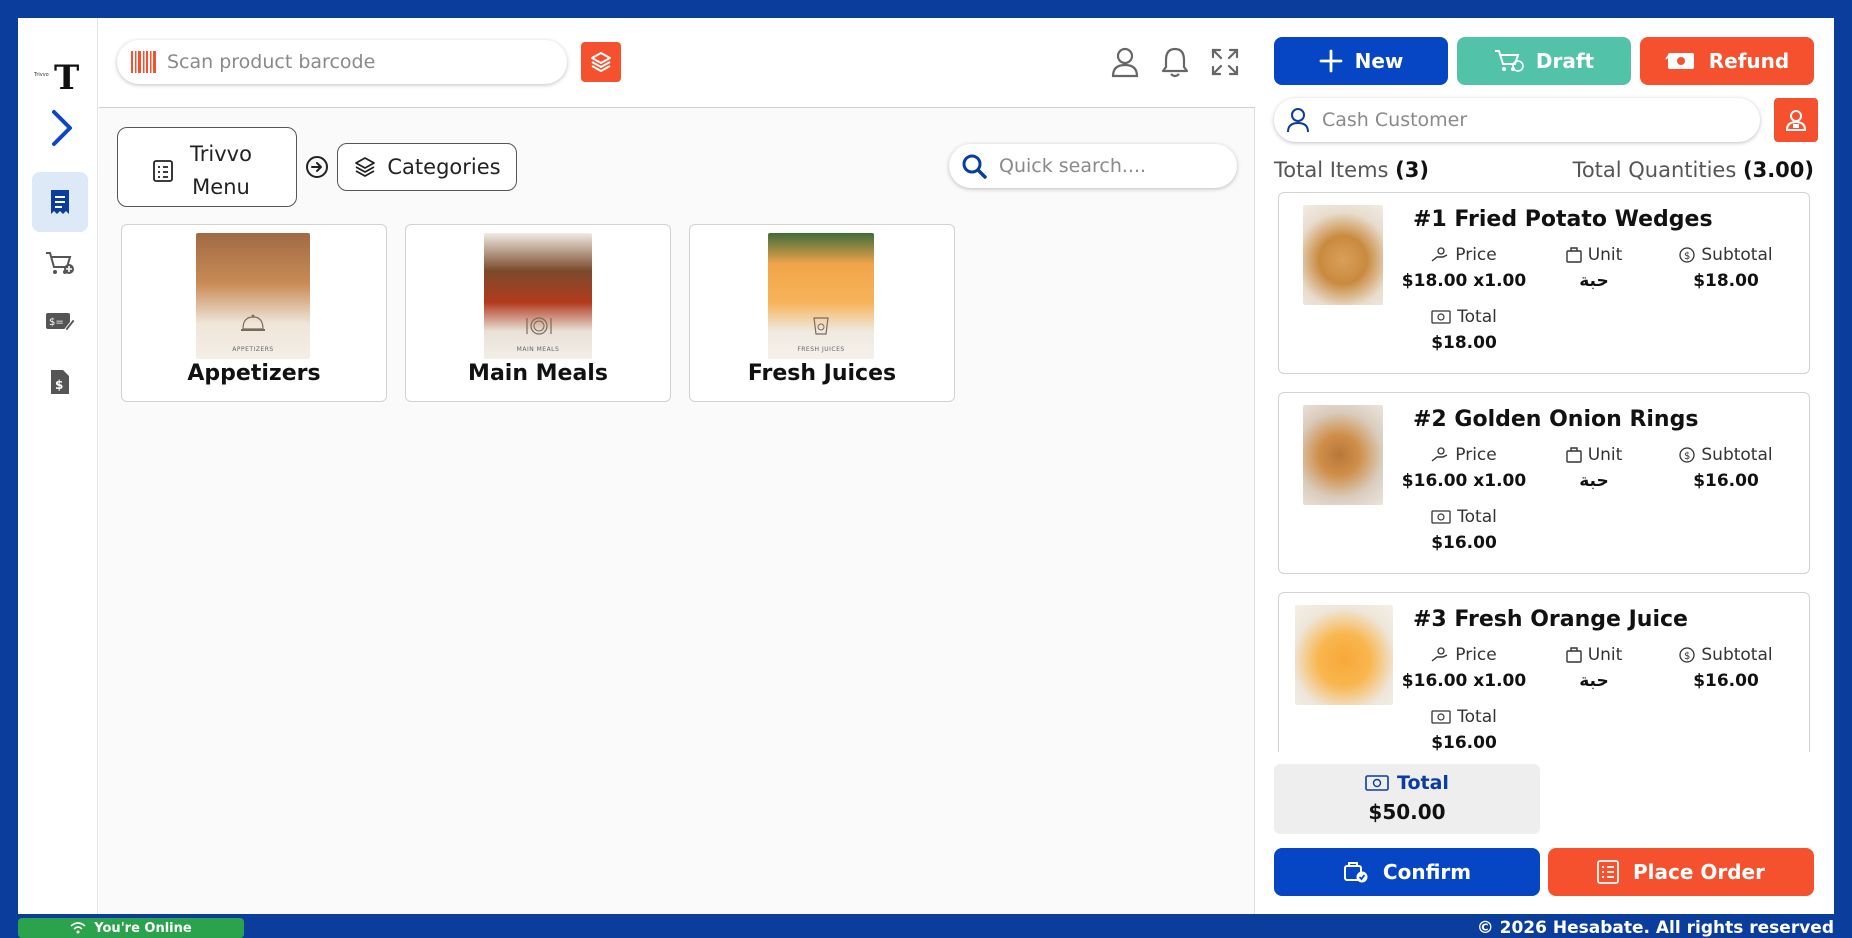 This screenshot has height=938, width=1852. I want to click on subtotal-value: $18.00, so click(1726, 281).